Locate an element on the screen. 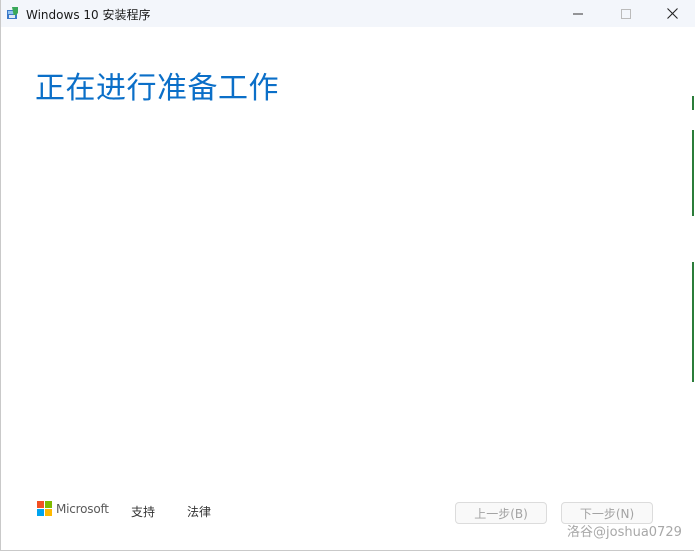  microsoft-logo: Microsoft is located at coordinates (73, 509).